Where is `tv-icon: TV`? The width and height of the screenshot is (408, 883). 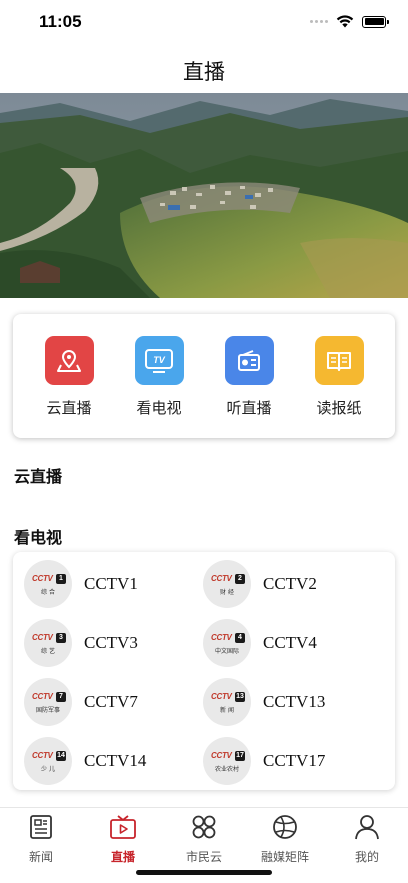 tv-icon: TV is located at coordinates (159, 360).